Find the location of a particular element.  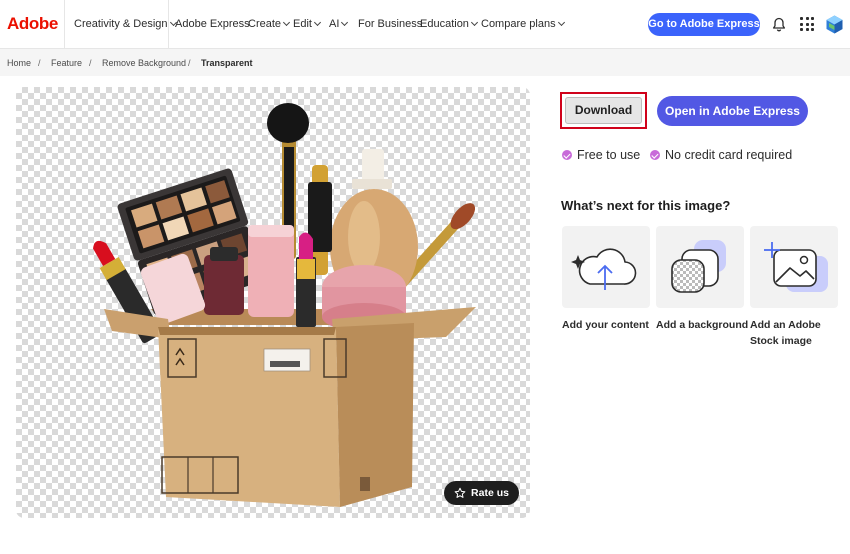

nav-compare-plans-label: Compare plans is located at coordinates (518, 24).